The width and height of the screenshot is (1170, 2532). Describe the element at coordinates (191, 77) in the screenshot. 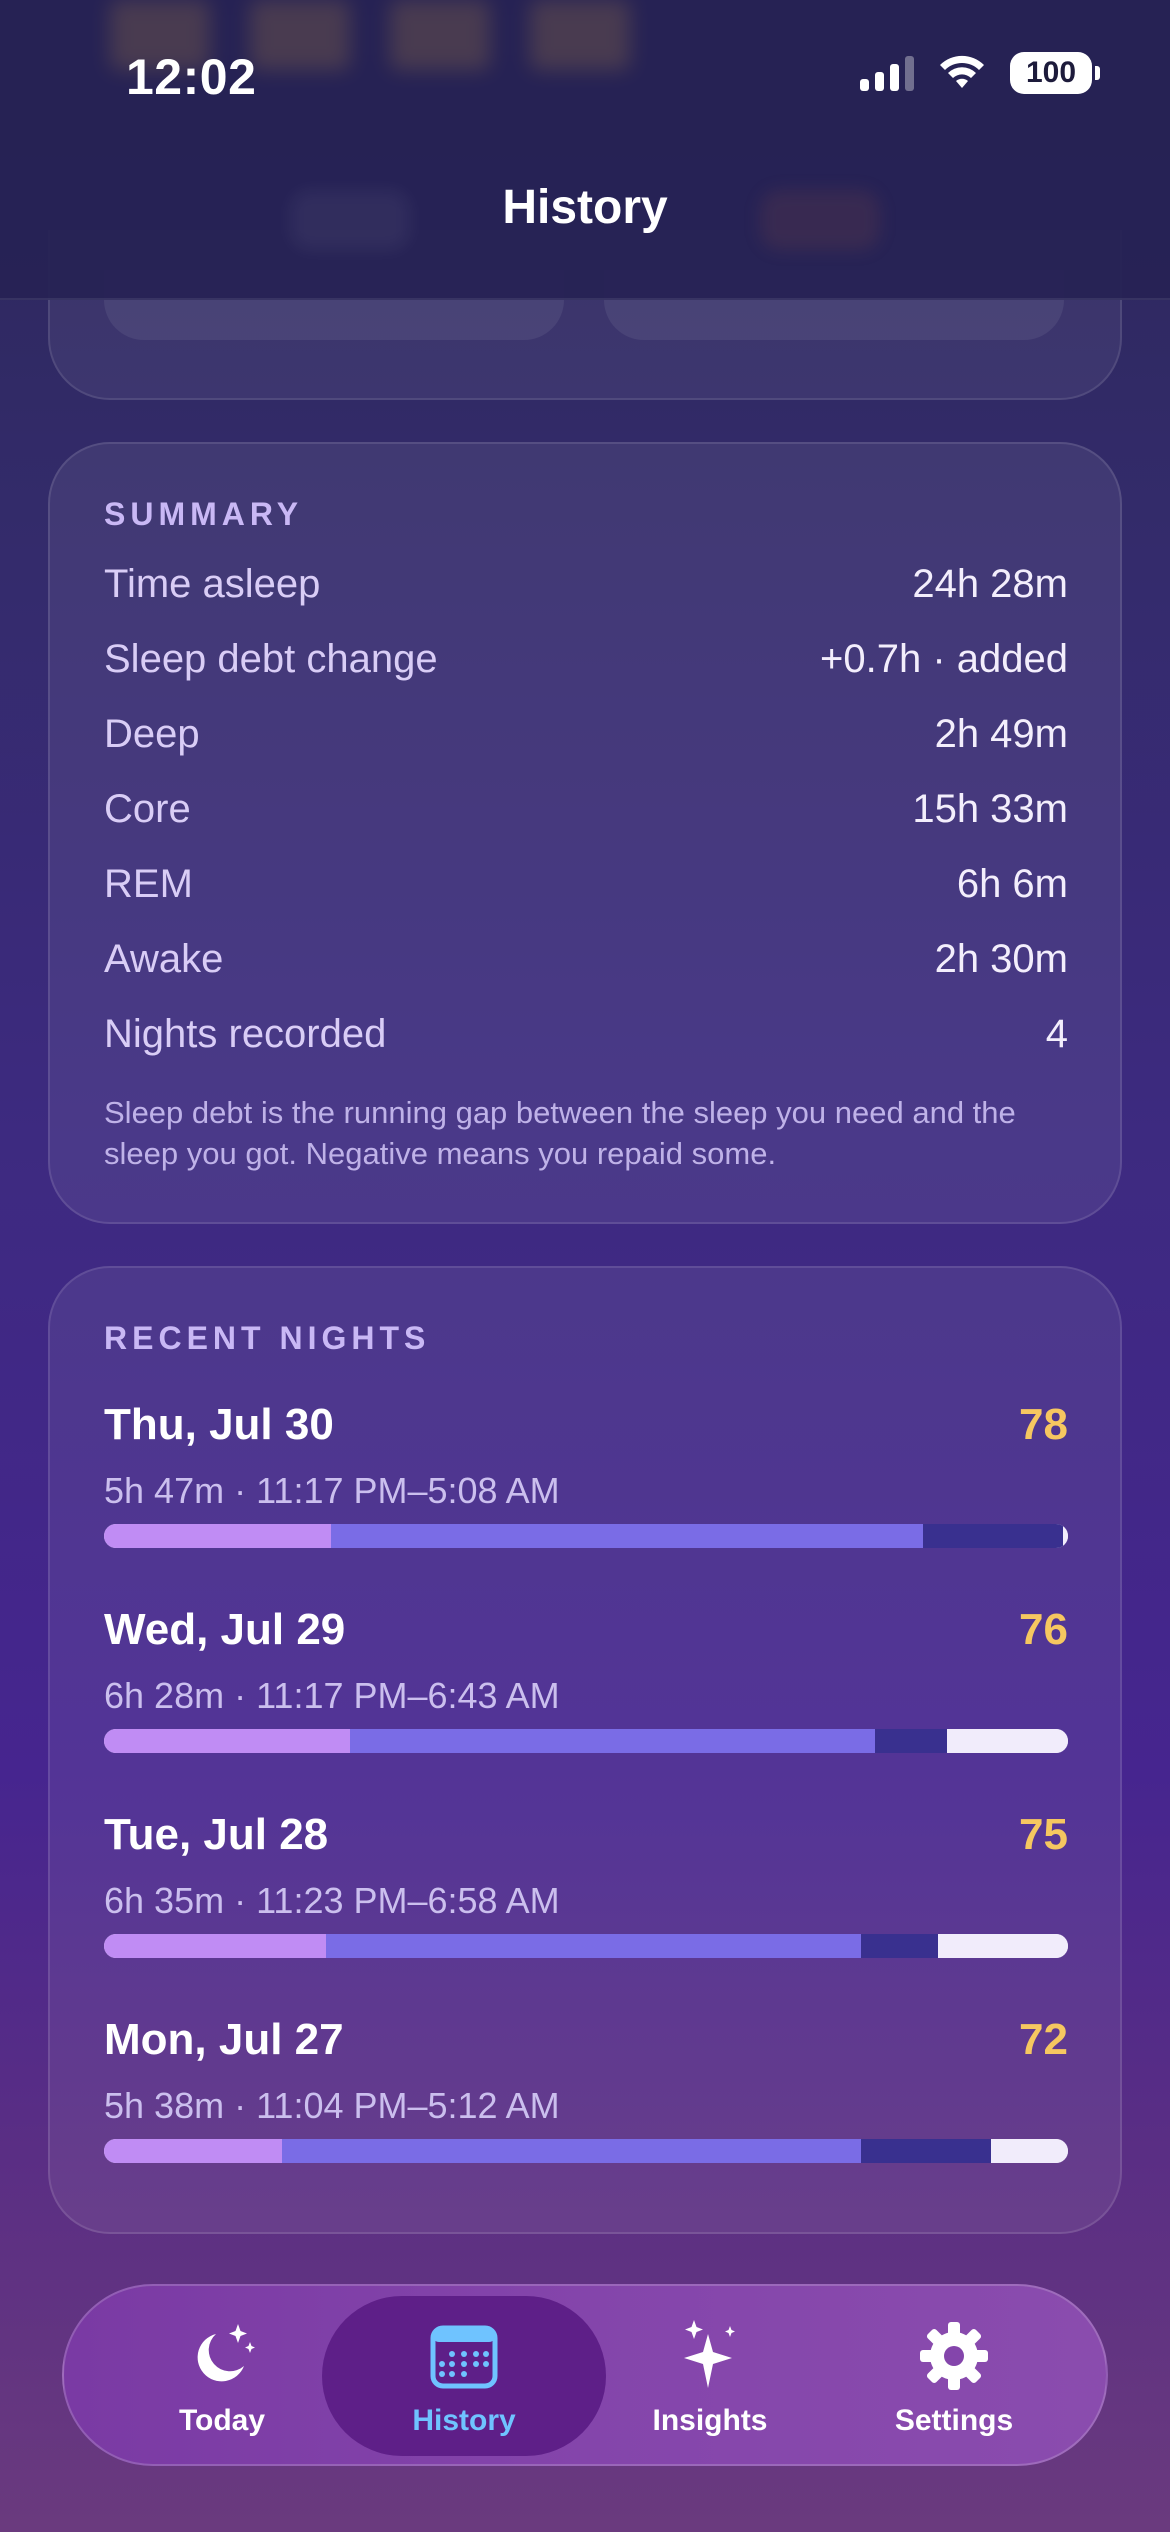

I see `status-time: 12:02` at that location.